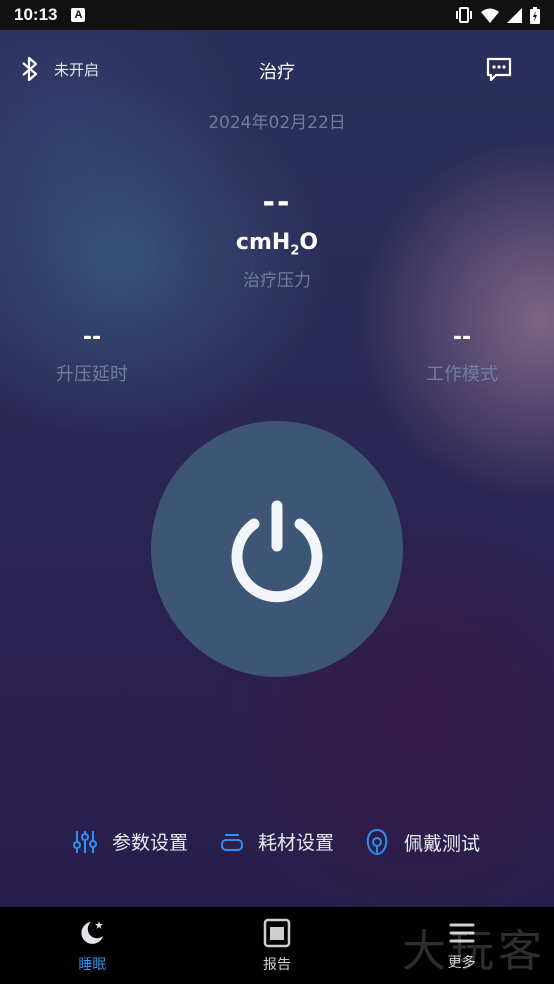 The height and width of the screenshot is (984, 554). What do you see at coordinates (377, 842) in the screenshot?
I see `mask-icon` at bounding box center [377, 842].